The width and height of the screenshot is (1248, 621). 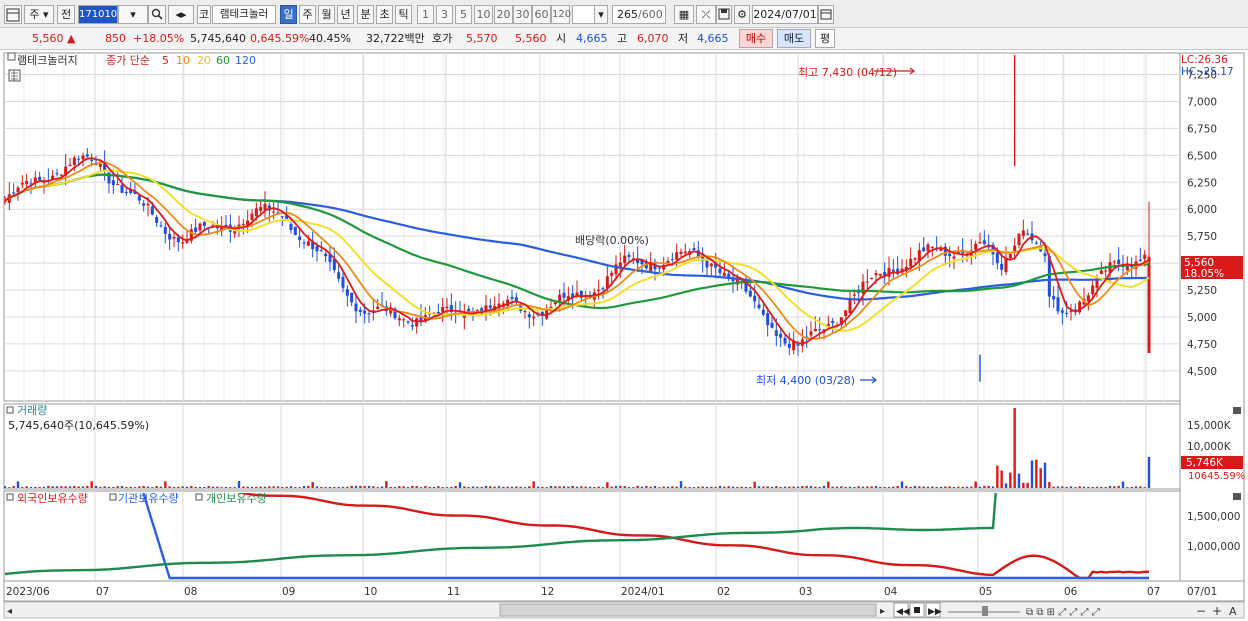 I want to click on interval-5: 5, so click(x=463, y=14).